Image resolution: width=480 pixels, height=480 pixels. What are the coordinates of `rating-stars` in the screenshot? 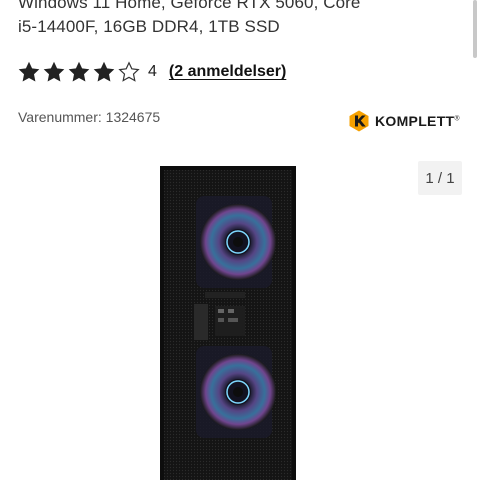 It's located at (79, 72).